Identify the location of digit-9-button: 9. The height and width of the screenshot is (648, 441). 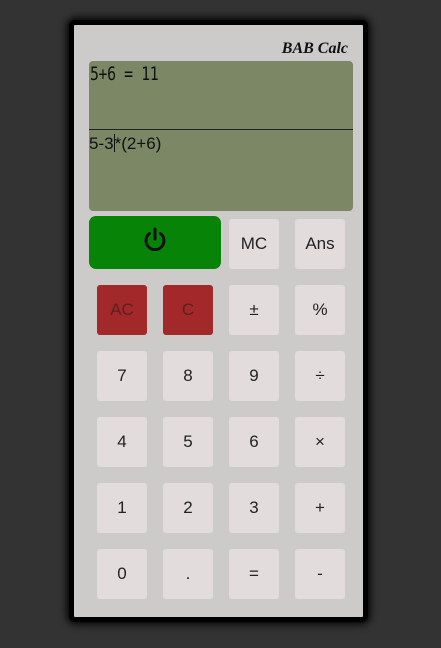
(254, 376).